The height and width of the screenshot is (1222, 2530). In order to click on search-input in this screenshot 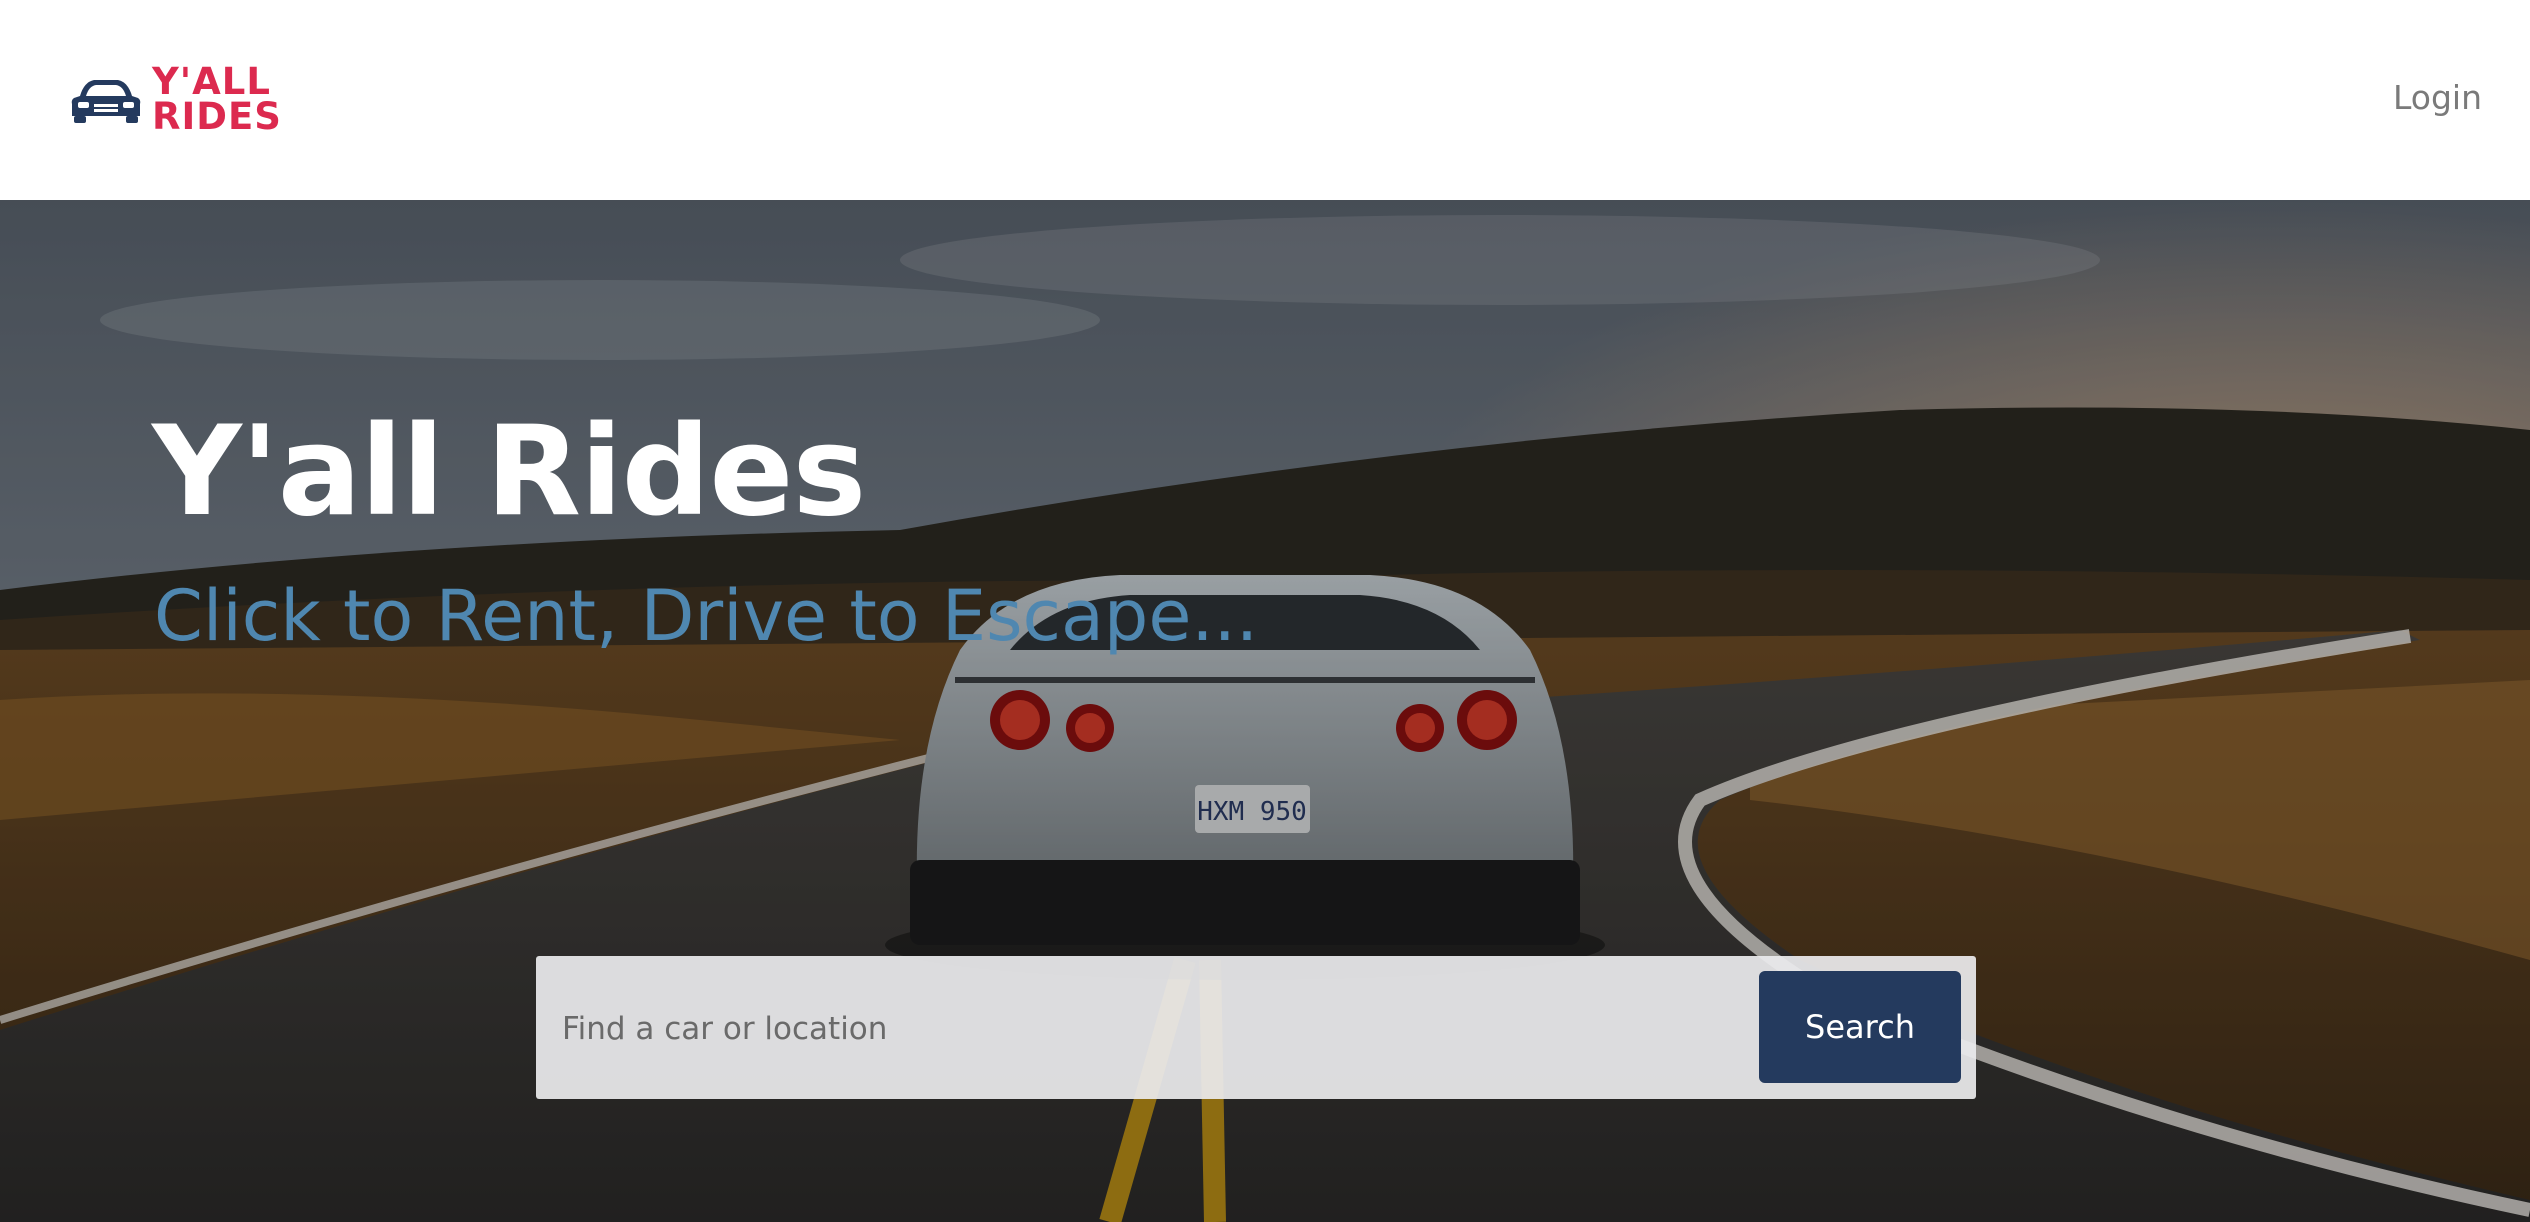, I will do `click(1152, 1029)`.